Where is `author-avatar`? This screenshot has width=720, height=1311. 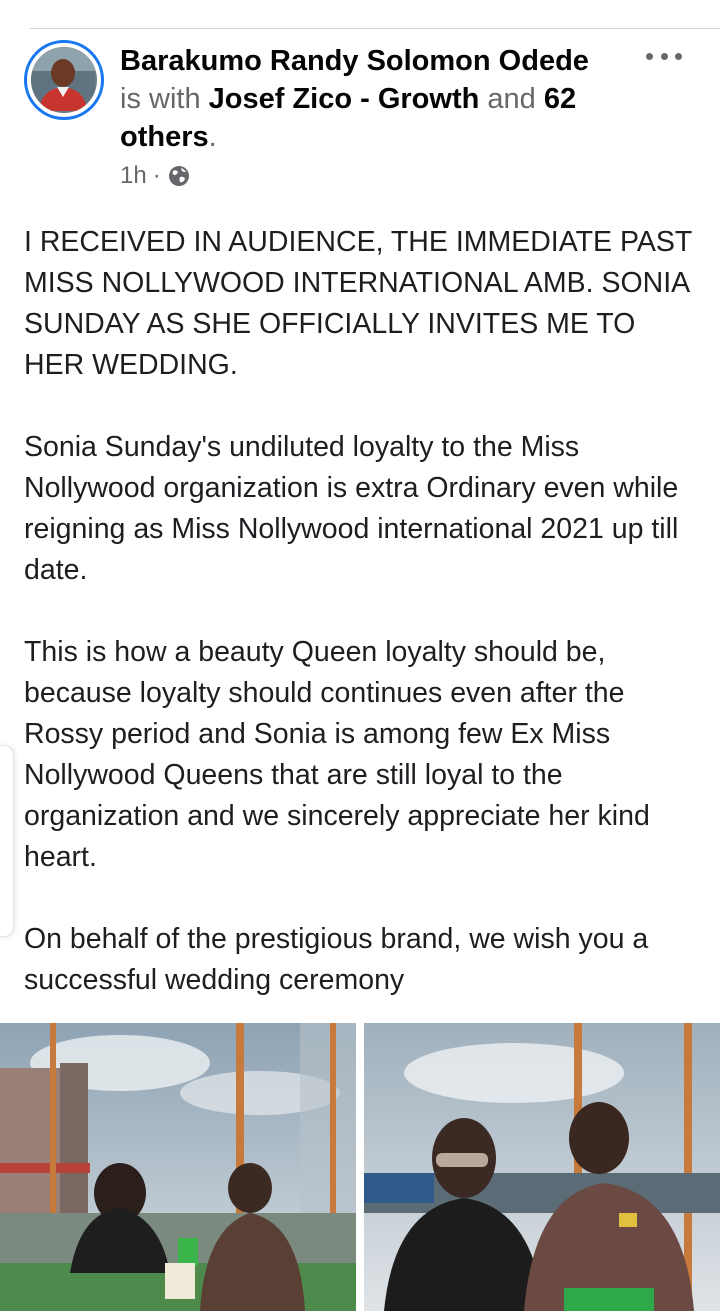
author-avatar is located at coordinates (64, 80).